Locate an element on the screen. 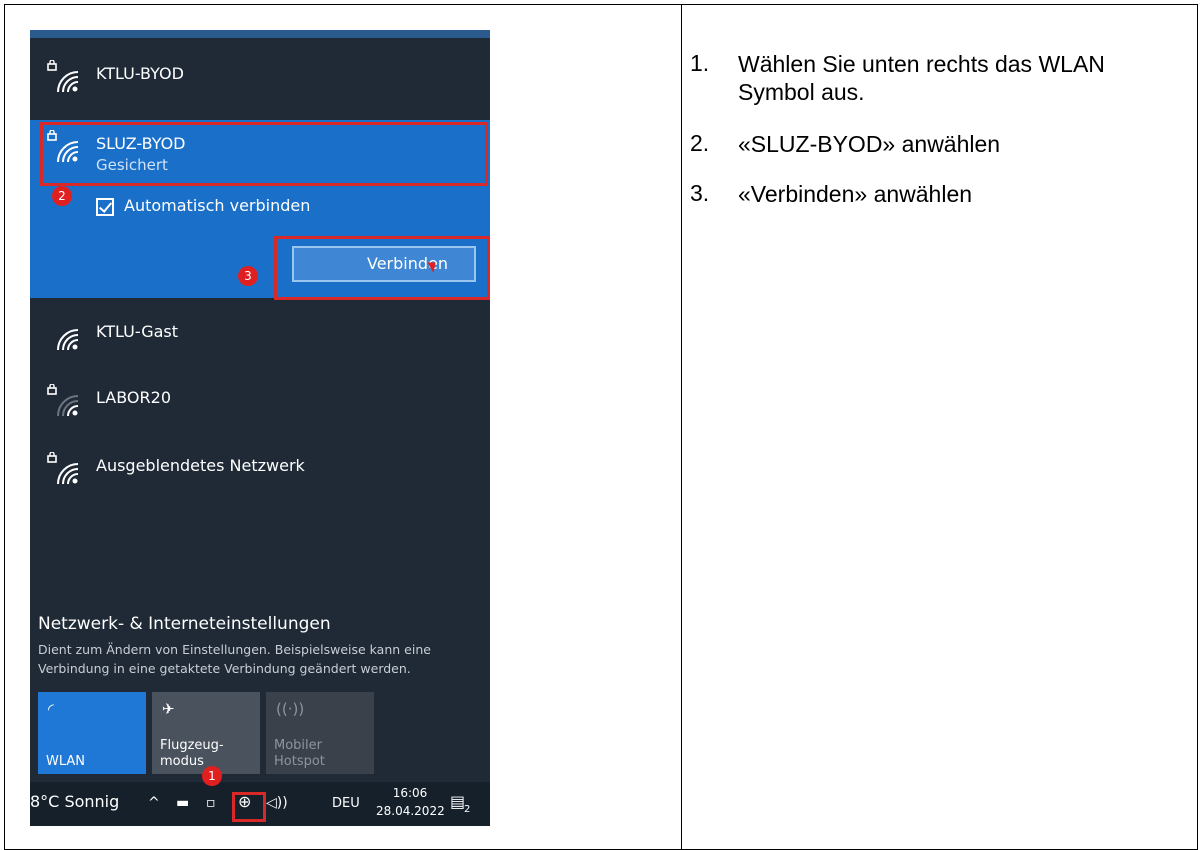 The width and height of the screenshot is (1200, 850). highlight-connect-box is located at coordinates (382, 268).